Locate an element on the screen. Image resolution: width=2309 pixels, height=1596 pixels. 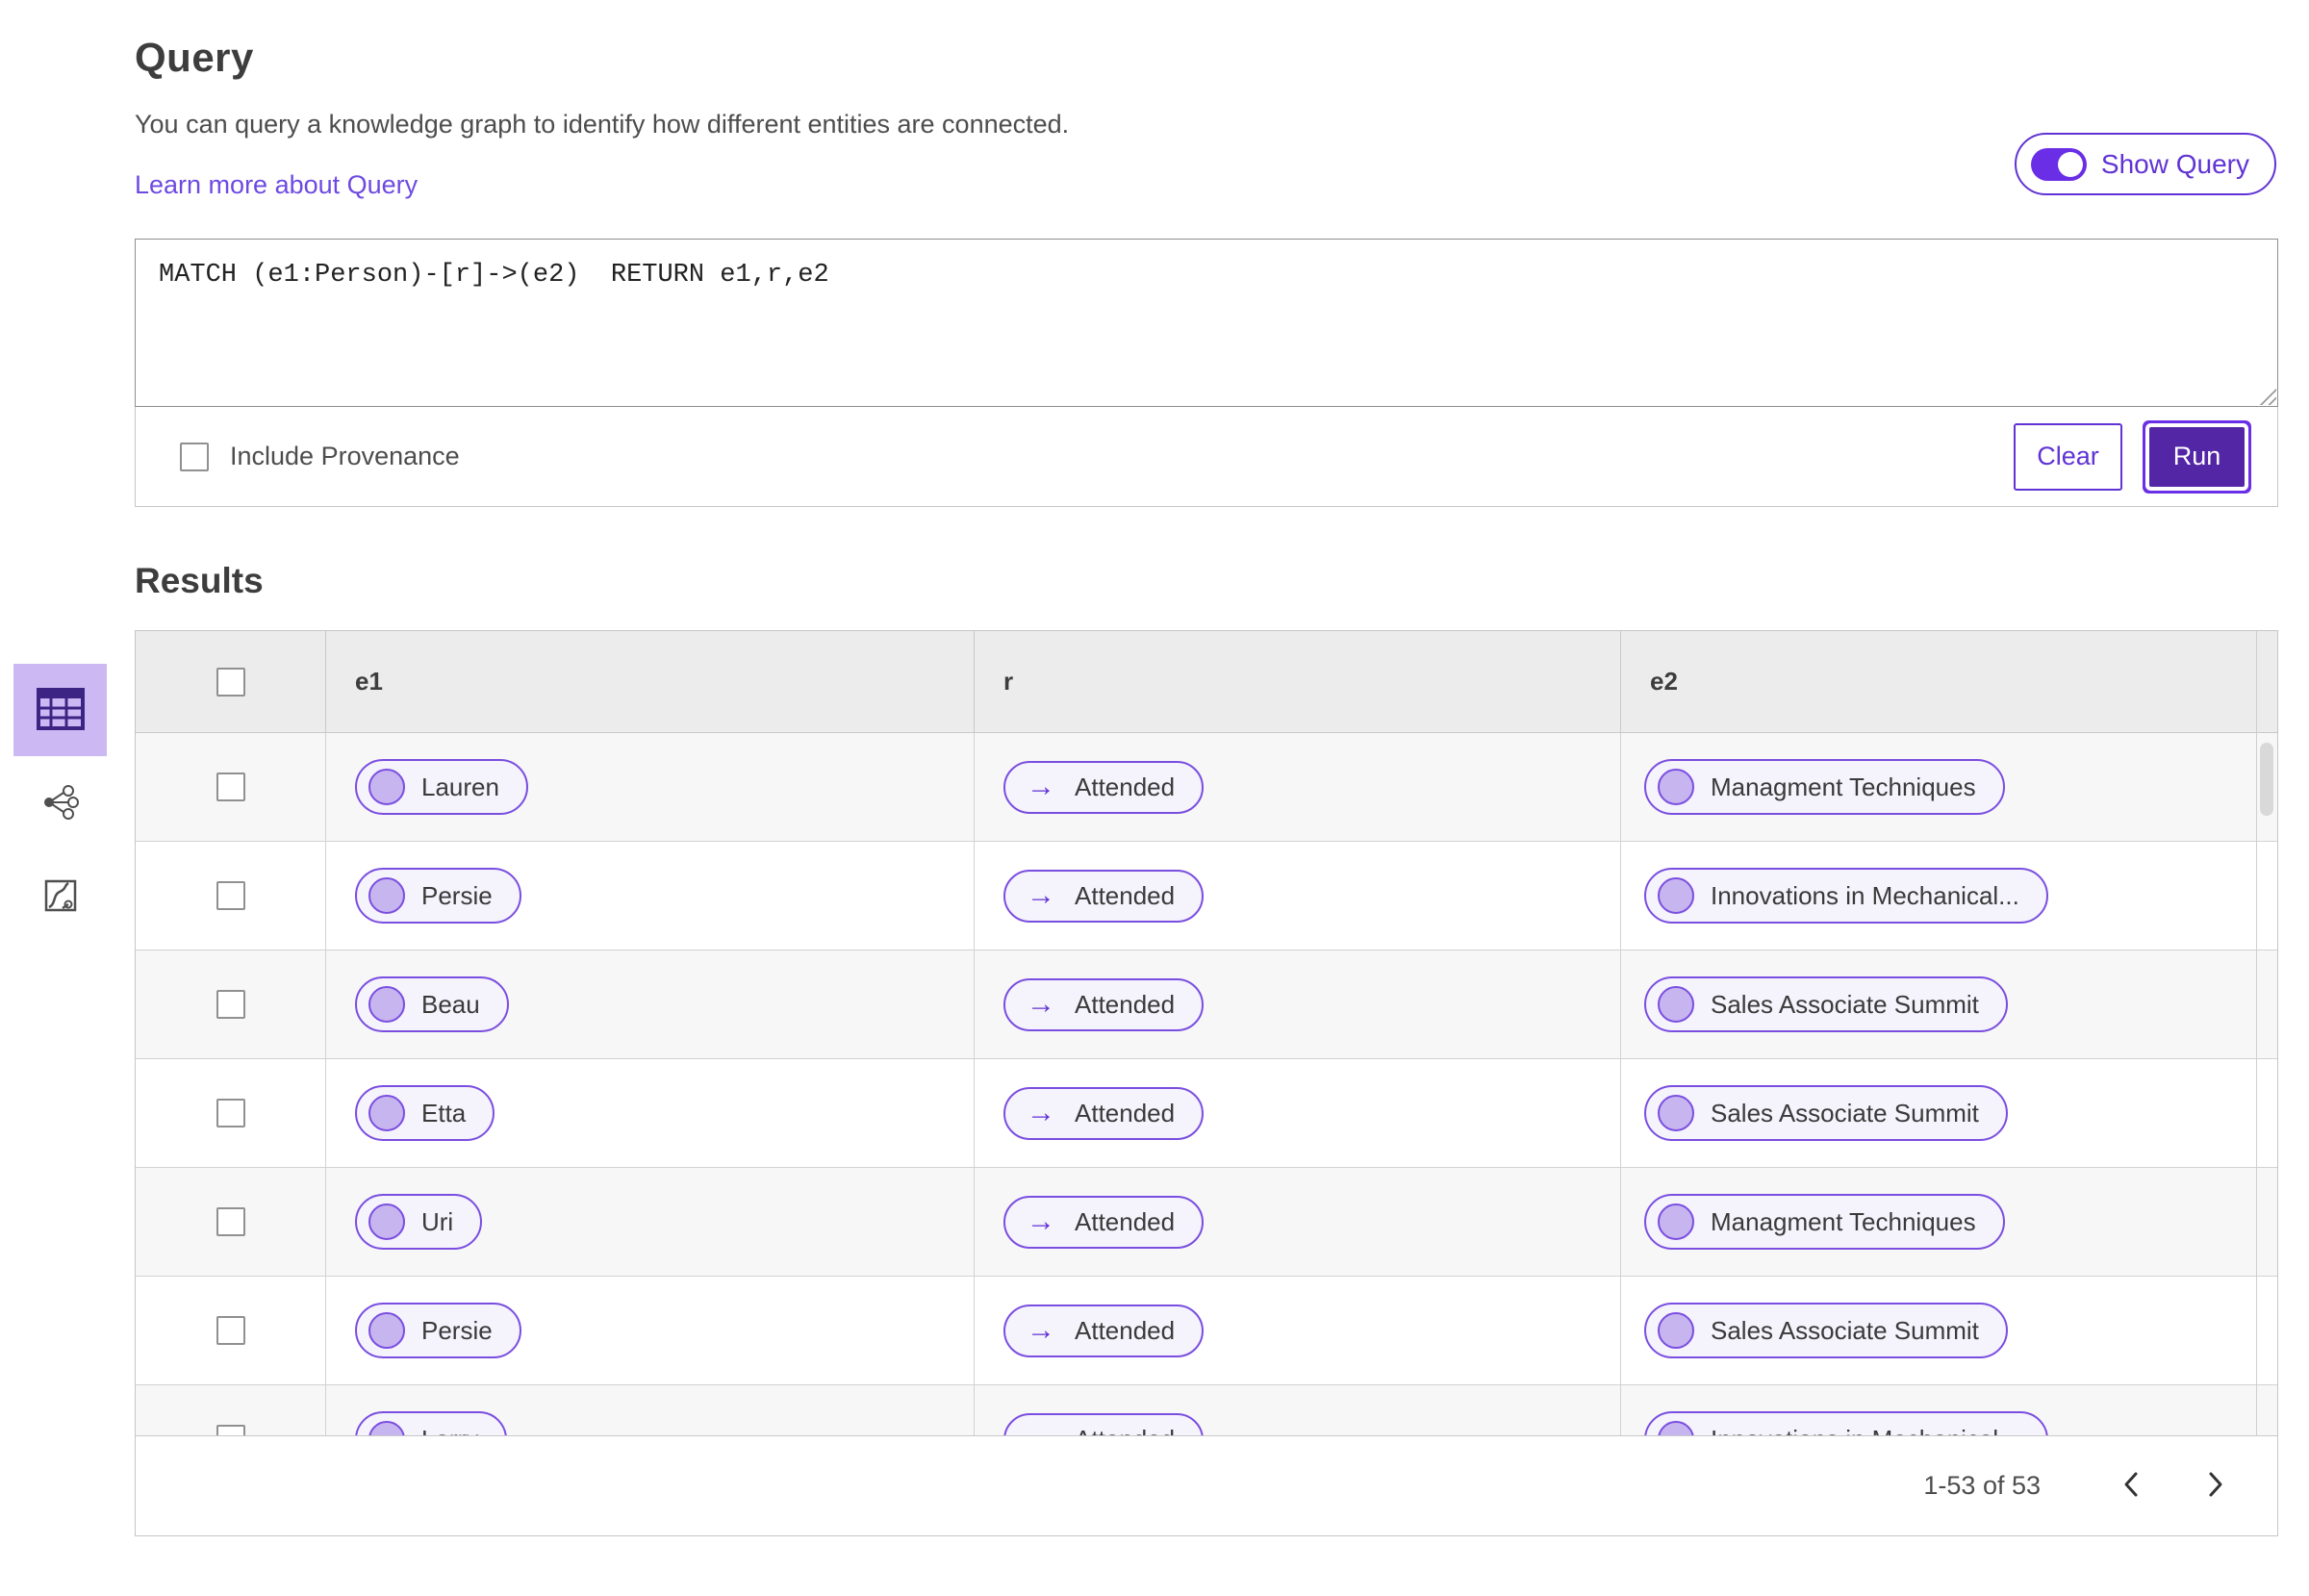
pagination-range-label: 1-53 of 53 is located at coordinates (1982, 1485).